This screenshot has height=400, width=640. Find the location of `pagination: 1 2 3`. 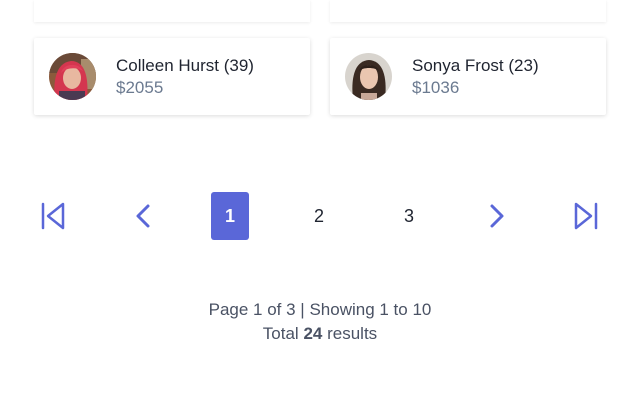

pagination: 1 2 3 is located at coordinates (320, 216).